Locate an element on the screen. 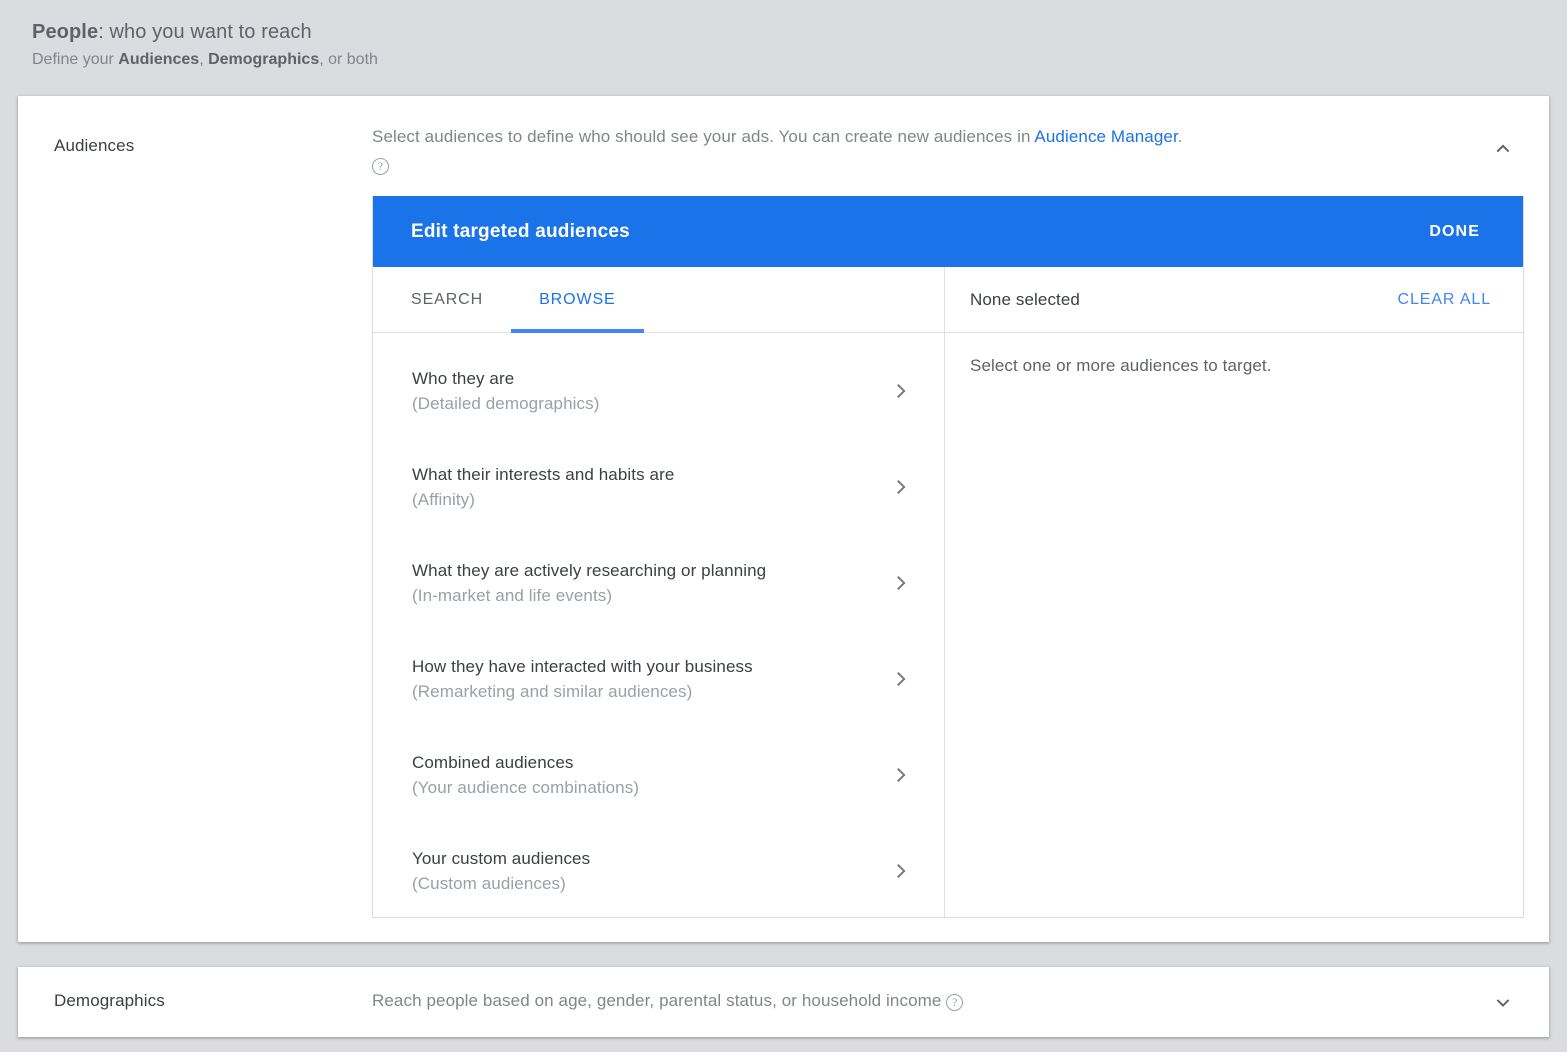 The image size is (1567, 1052). list-item-title: Who they are is located at coordinates (463, 378).